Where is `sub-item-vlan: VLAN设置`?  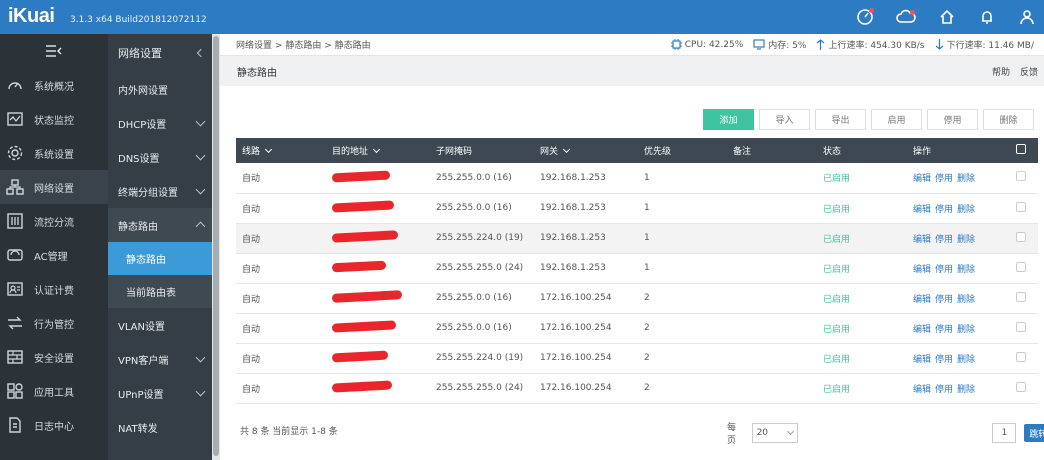
sub-item-vlan: VLAN设置 is located at coordinates (160, 325).